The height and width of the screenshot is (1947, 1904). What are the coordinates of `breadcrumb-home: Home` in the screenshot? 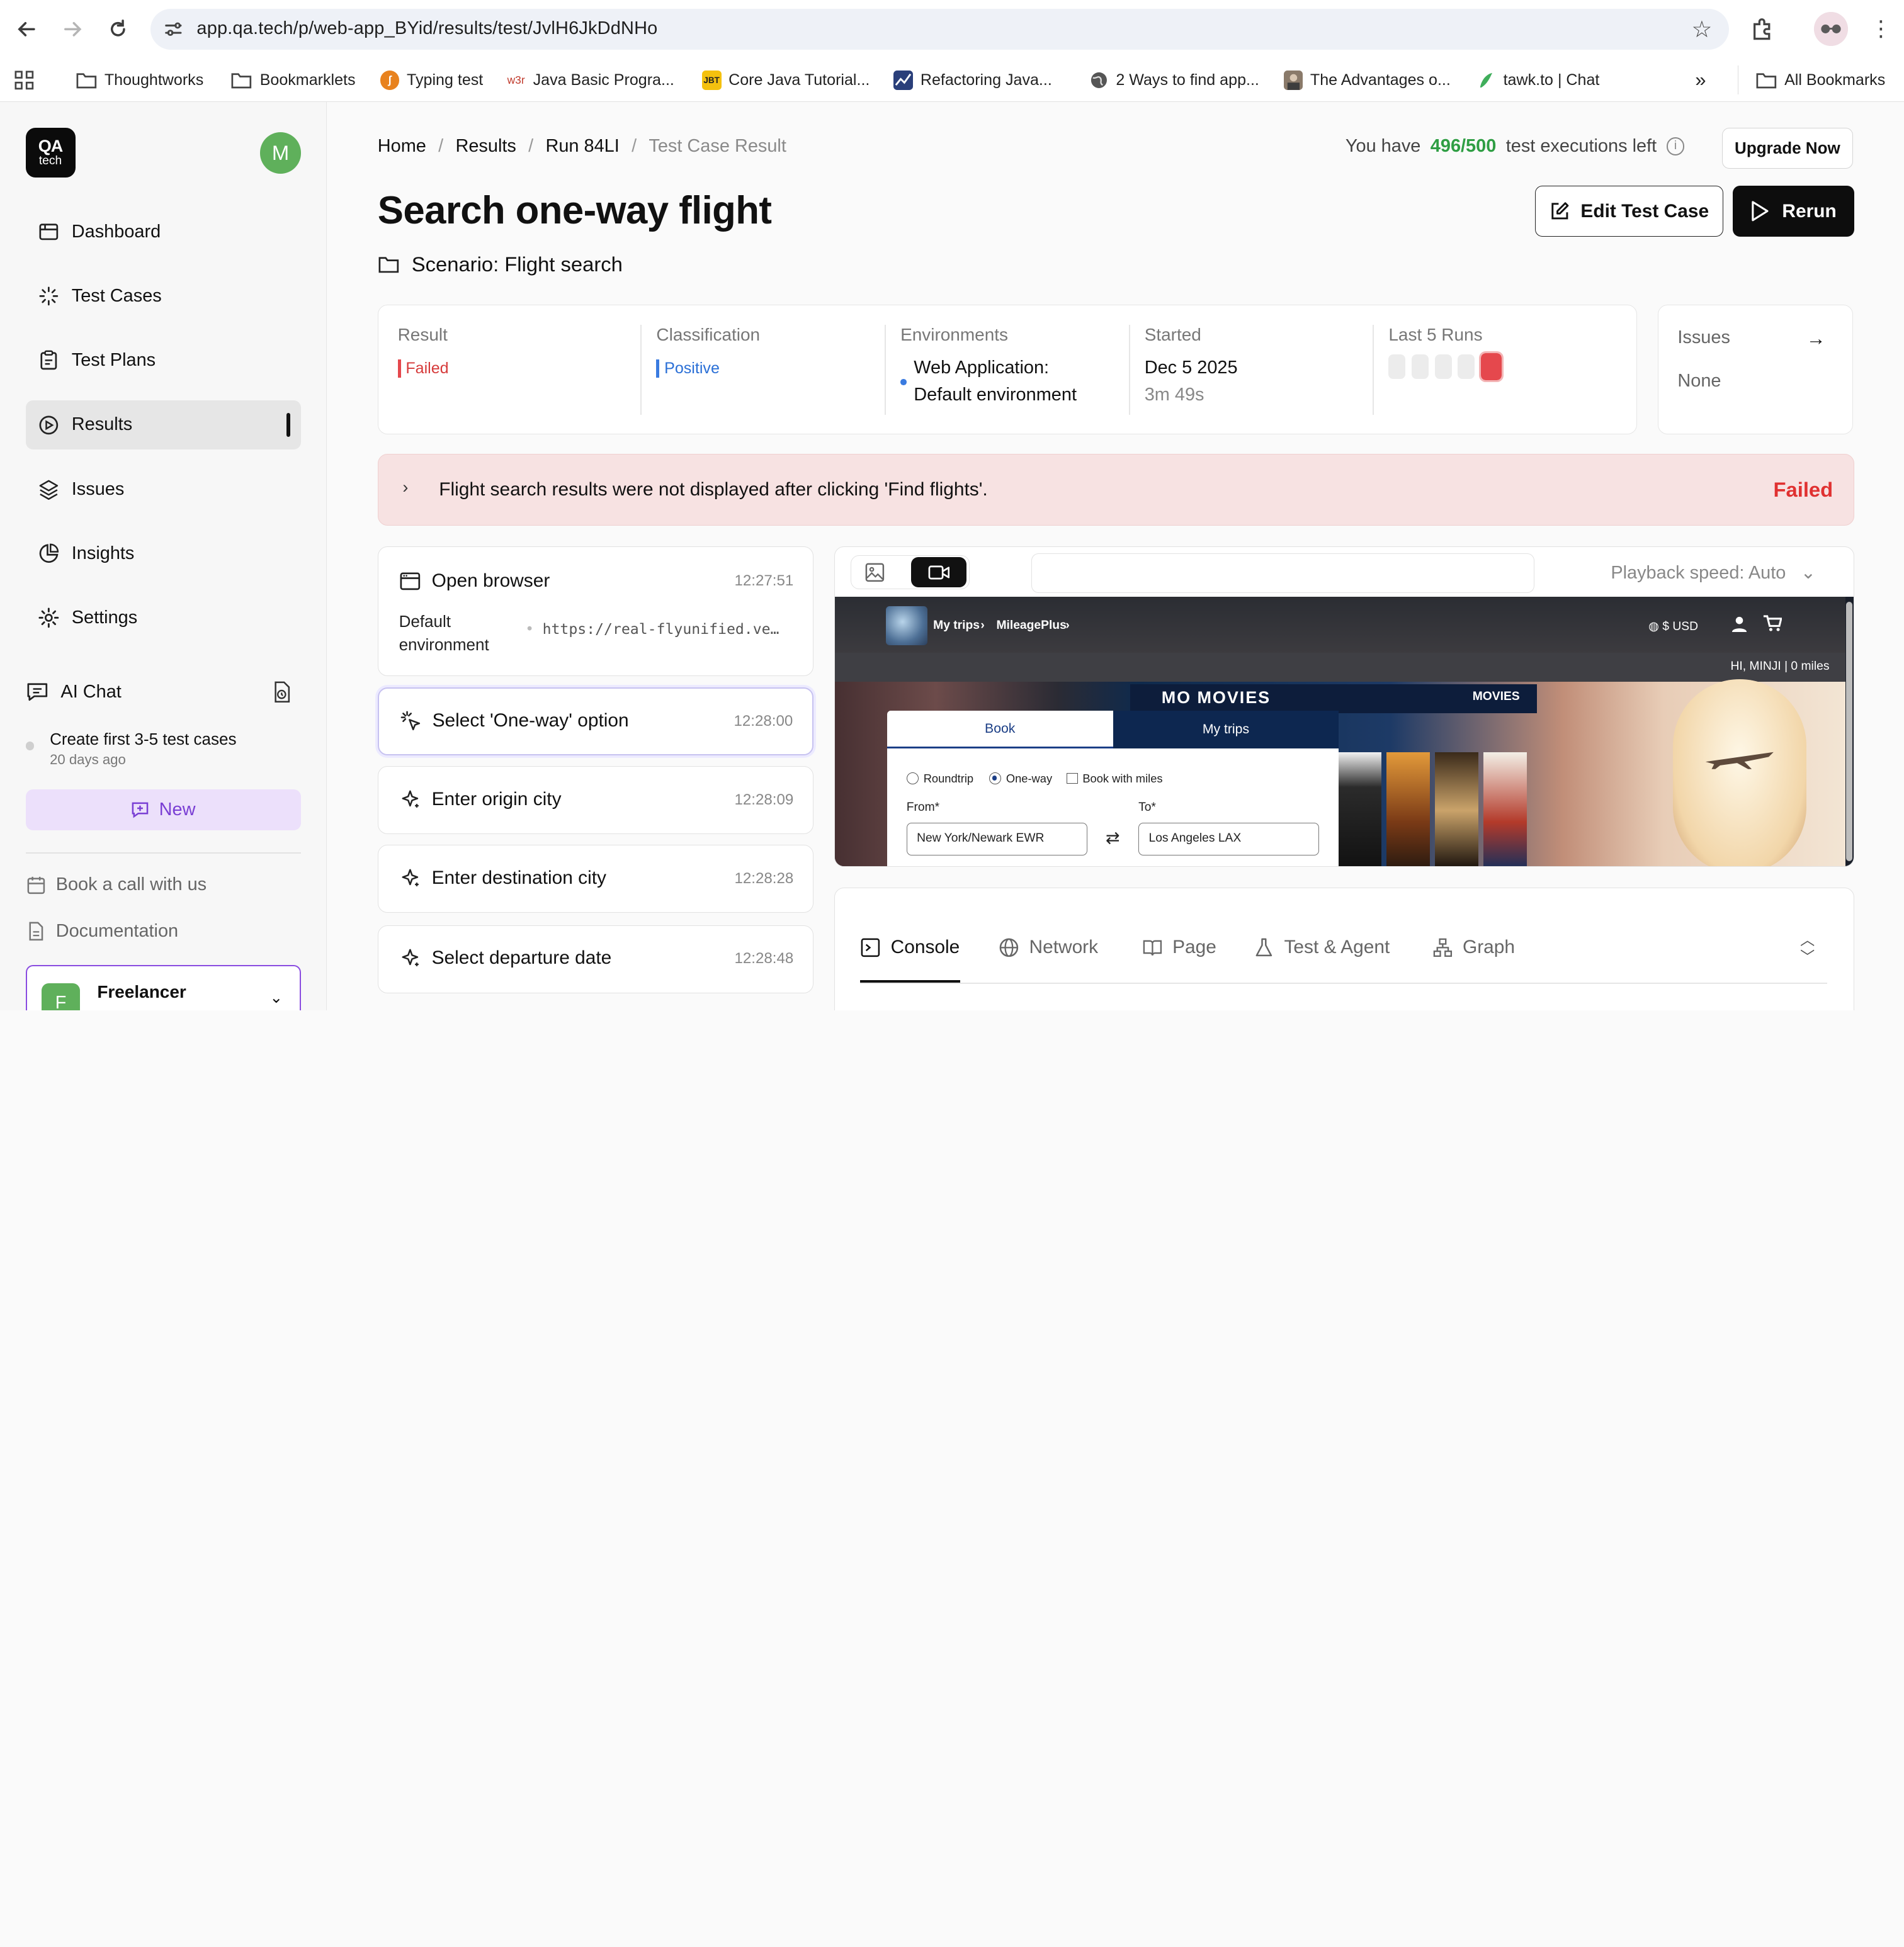 It's located at (402, 147).